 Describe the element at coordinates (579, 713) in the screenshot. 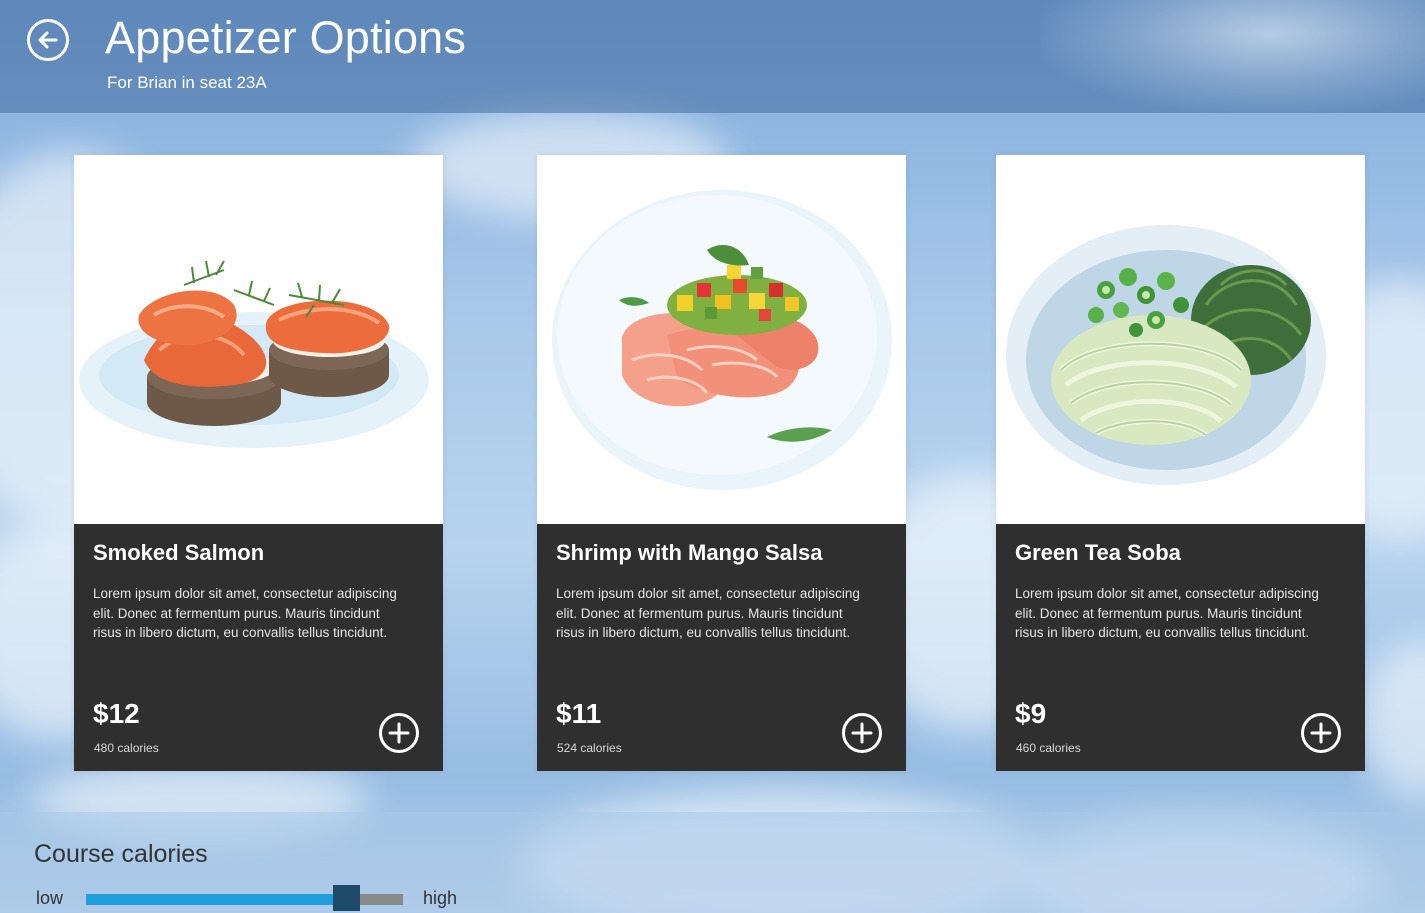

I see `item-price: $11` at that location.